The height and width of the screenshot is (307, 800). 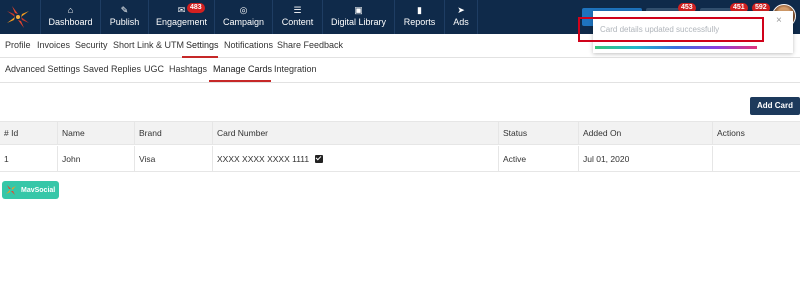 I want to click on nav-reports-label: Reports, so click(x=419, y=22).